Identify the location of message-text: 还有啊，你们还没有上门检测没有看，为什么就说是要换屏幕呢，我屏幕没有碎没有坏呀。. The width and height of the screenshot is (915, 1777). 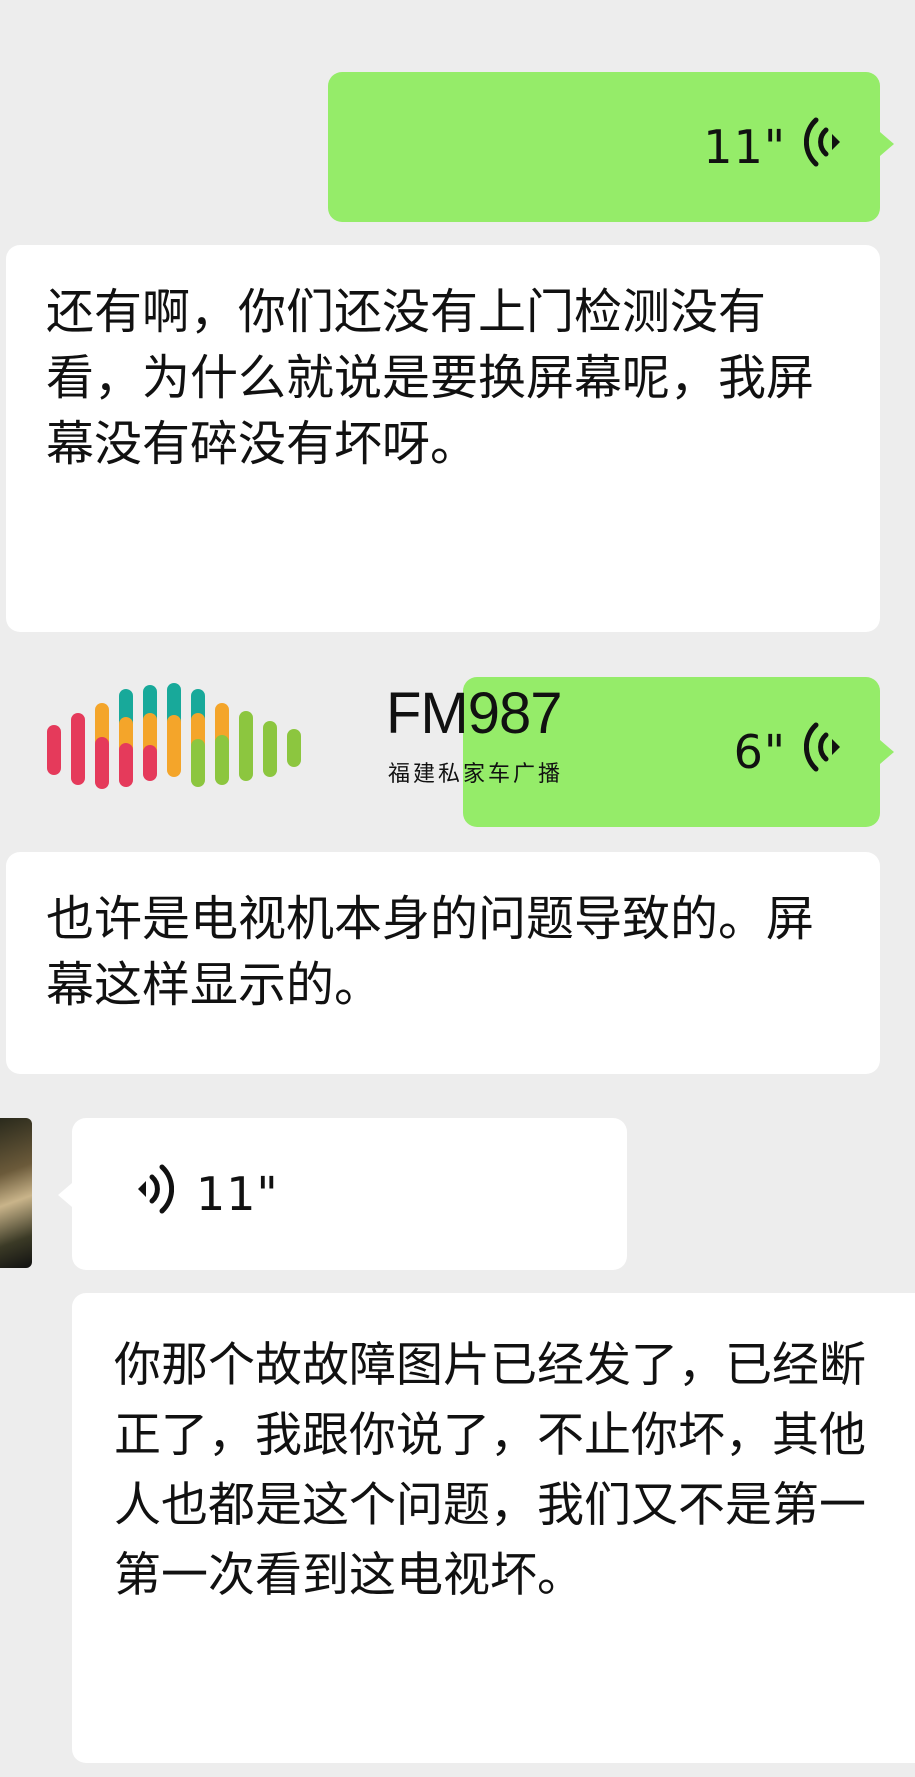
(430, 378).